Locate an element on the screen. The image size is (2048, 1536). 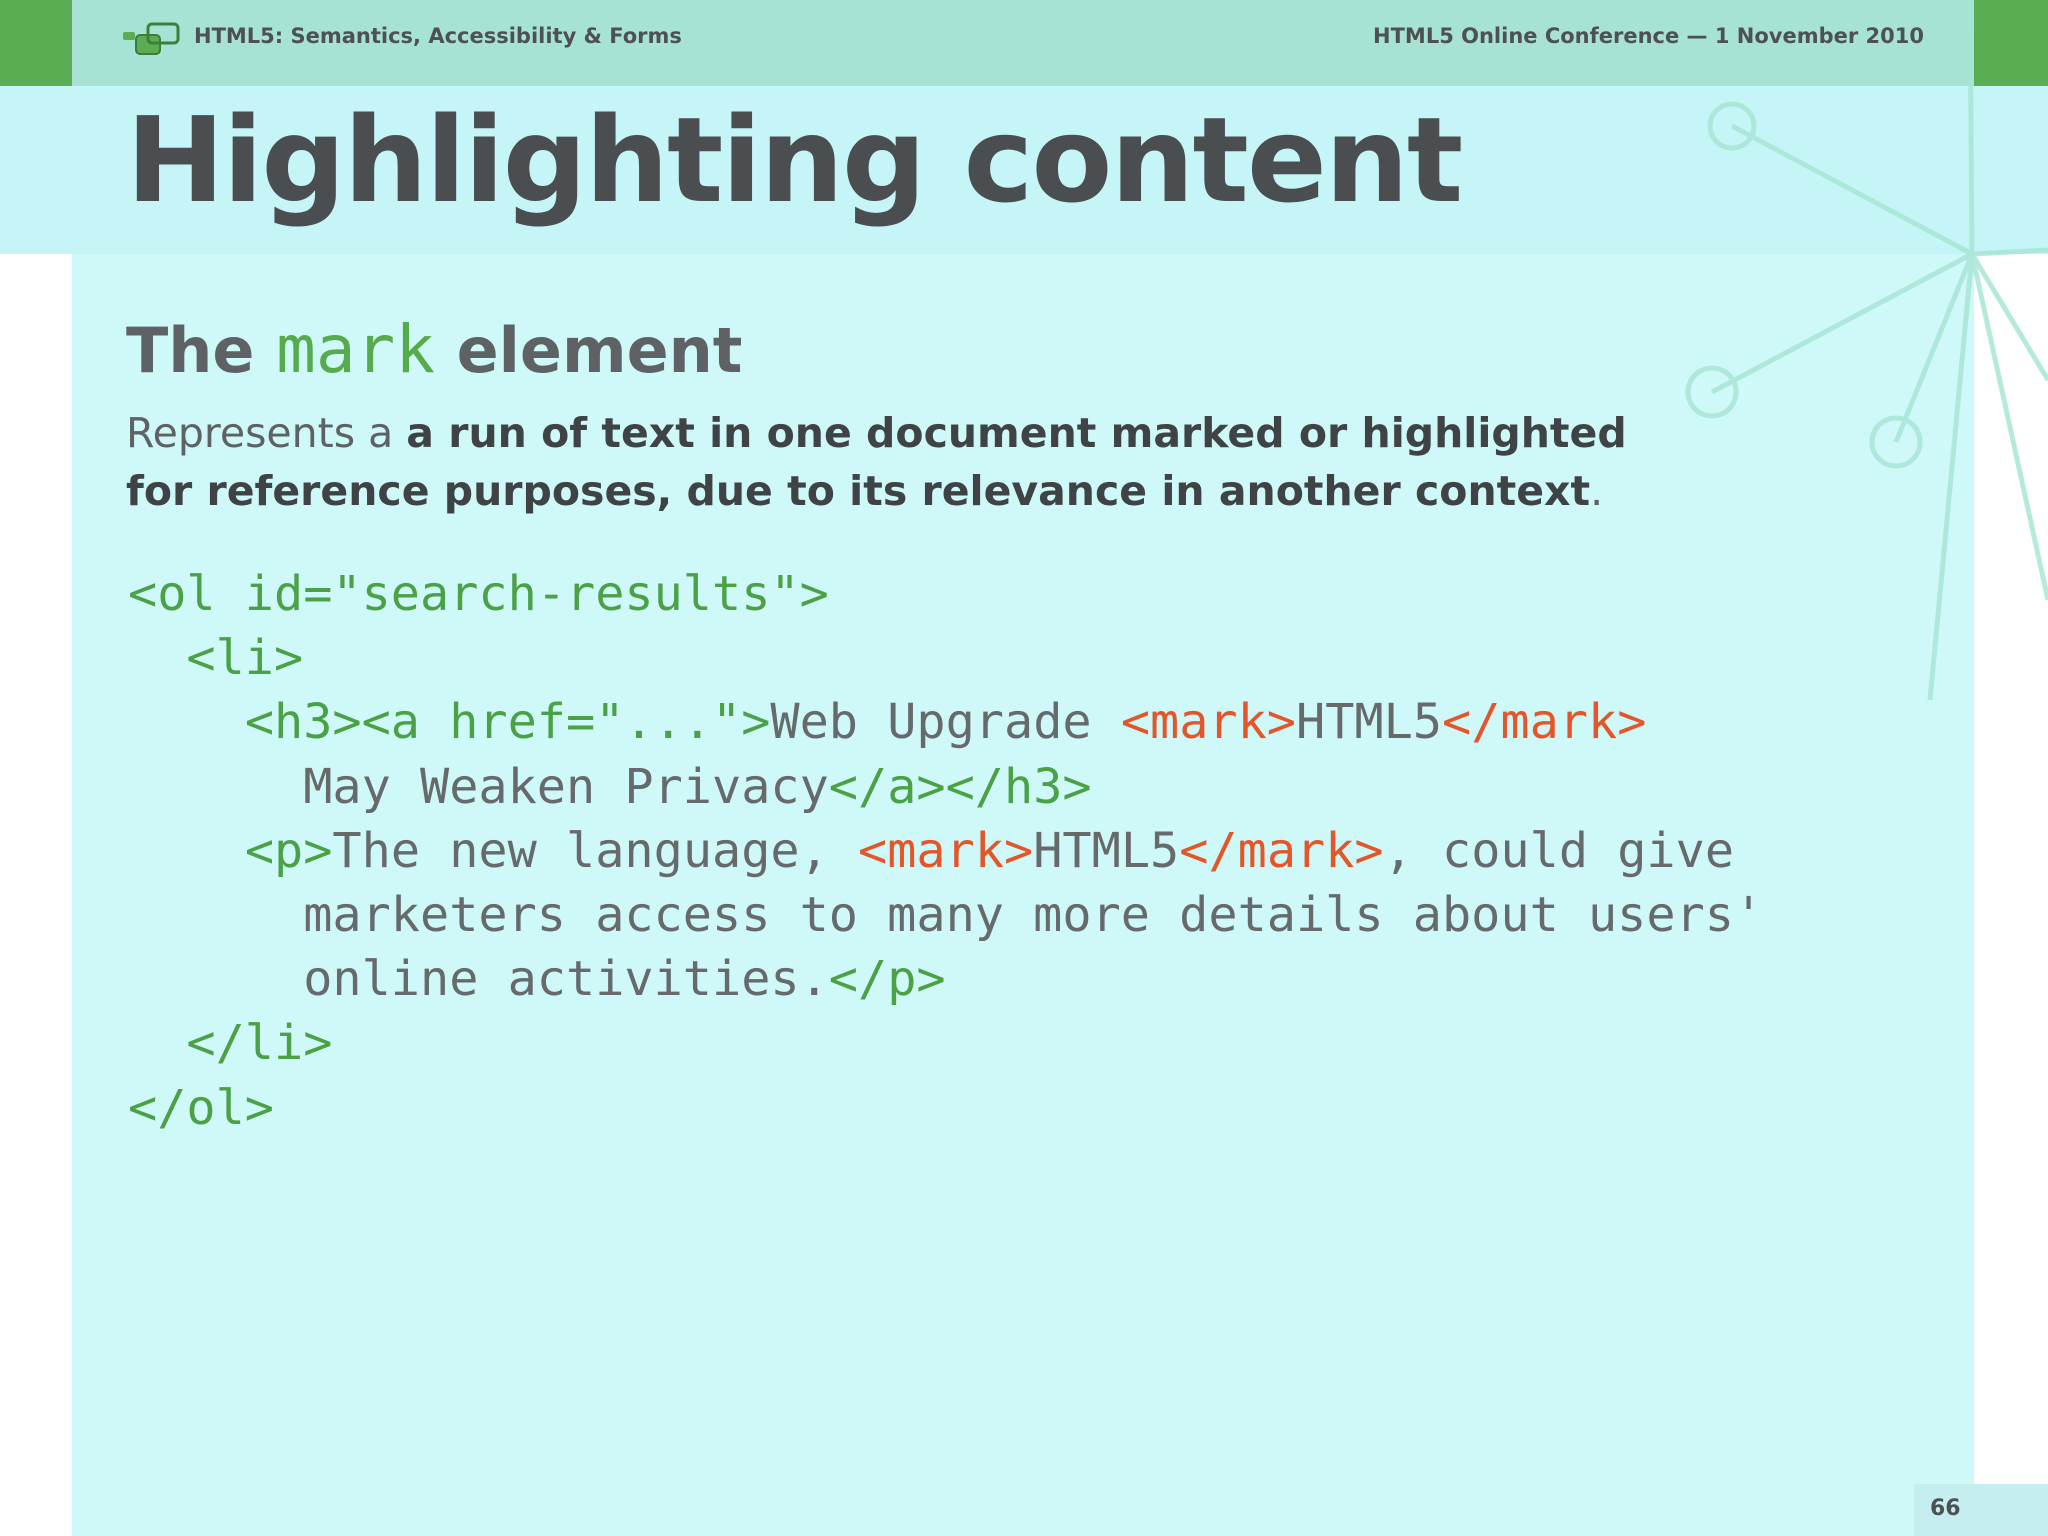
code-line: </li> is located at coordinates (230, 1043).